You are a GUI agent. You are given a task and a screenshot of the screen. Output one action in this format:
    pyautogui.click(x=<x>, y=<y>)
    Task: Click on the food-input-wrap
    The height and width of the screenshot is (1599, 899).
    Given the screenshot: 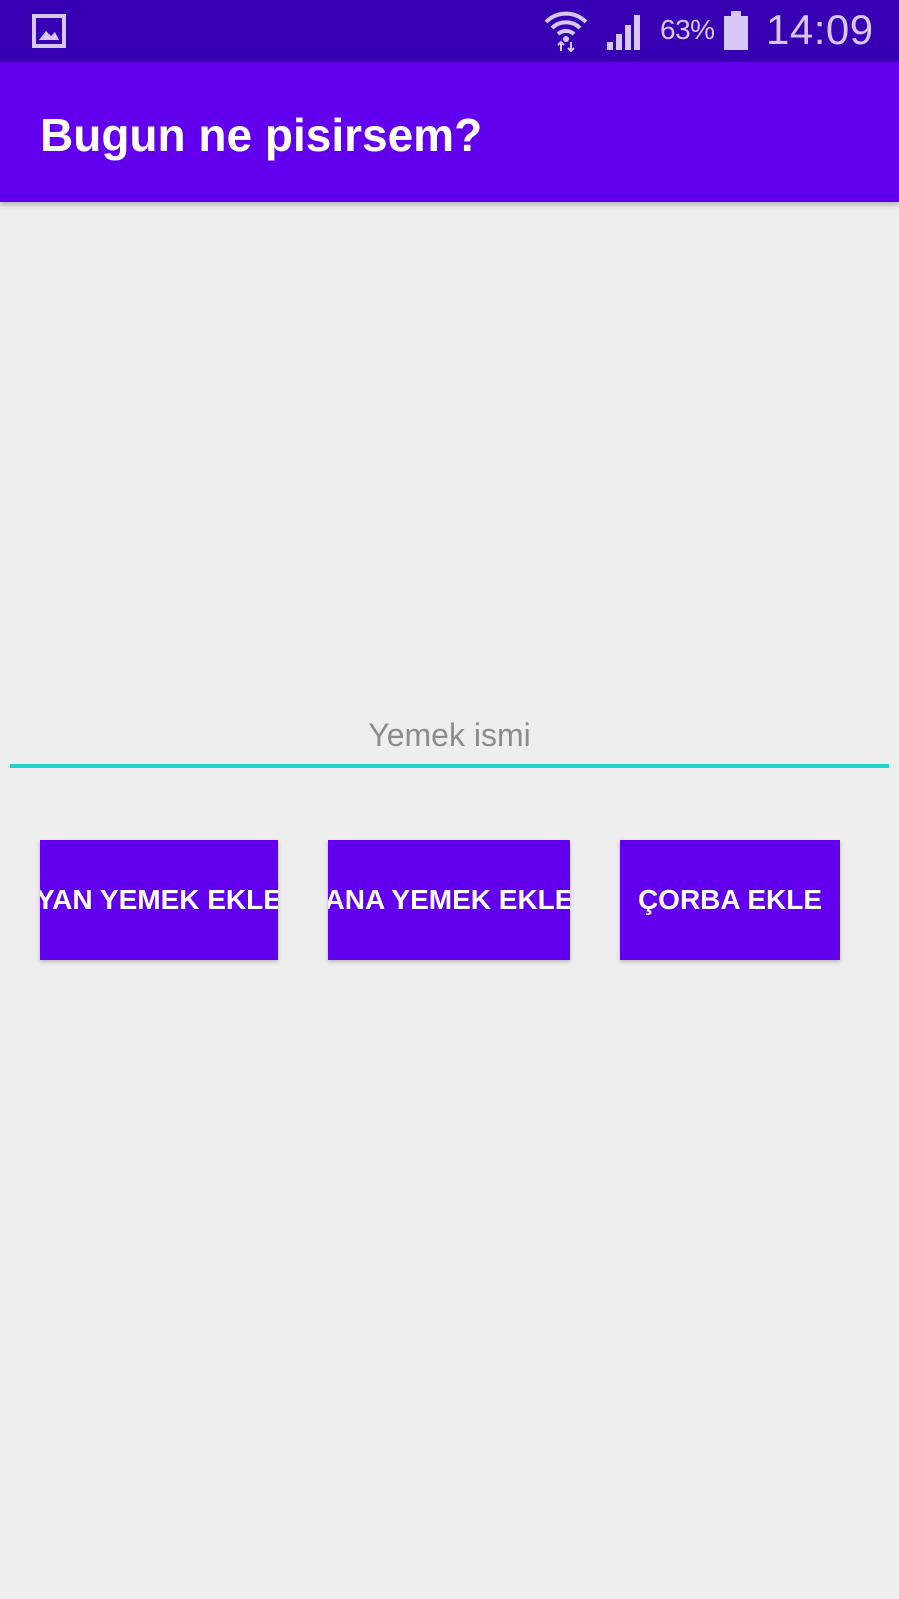 What is the action you would take?
    pyautogui.click(x=449, y=739)
    